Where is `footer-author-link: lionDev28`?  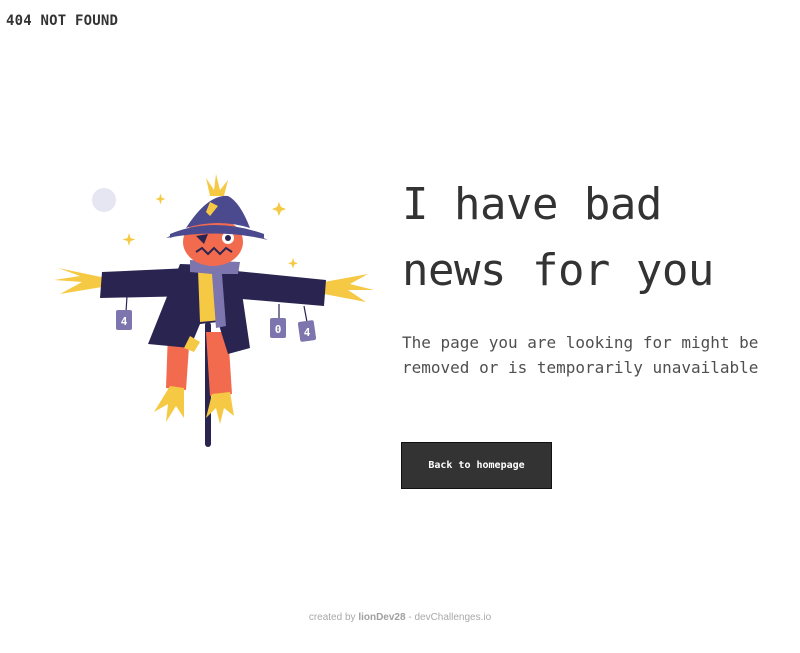
footer-author-link: lionDev28 is located at coordinates (381, 617).